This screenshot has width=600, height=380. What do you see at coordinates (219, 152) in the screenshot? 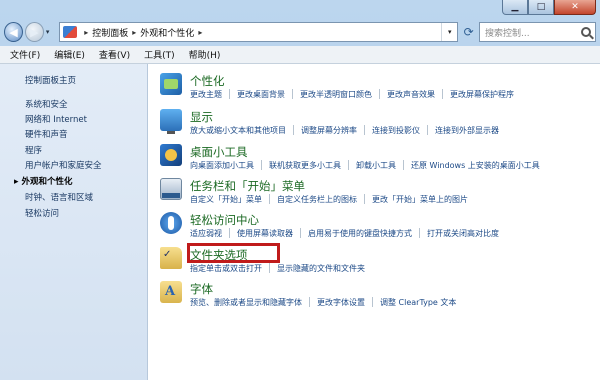
I see `category-title: 桌面小工具` at bounding box center [219, 152].